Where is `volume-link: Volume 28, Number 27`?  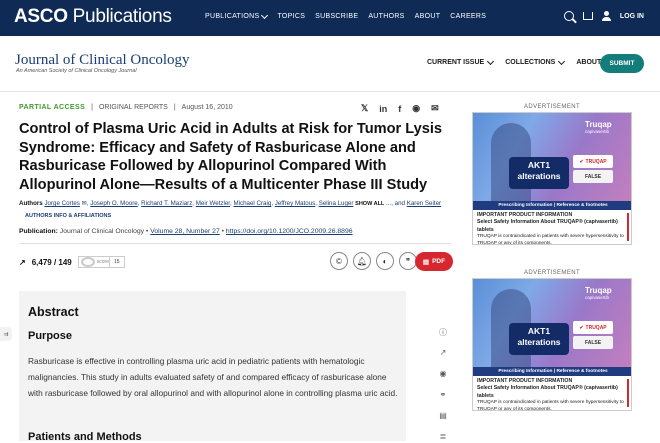
volume-link: Volume 28, Number 27 is located at coordinates (185, 231).